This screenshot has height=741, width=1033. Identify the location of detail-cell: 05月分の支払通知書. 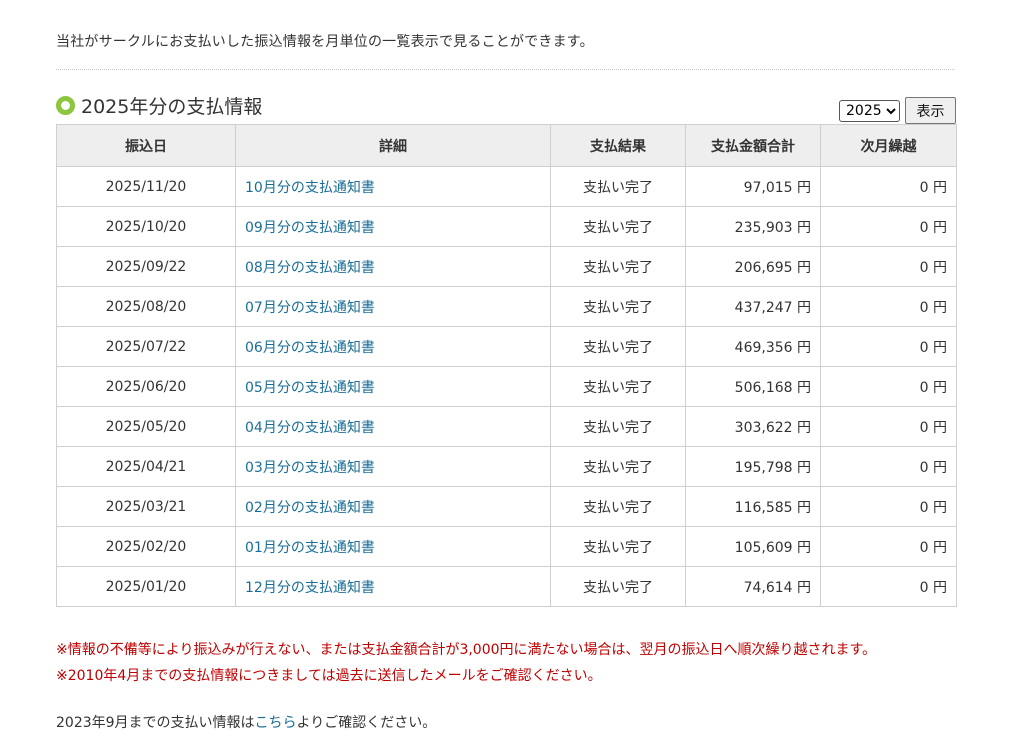
(393, 386).